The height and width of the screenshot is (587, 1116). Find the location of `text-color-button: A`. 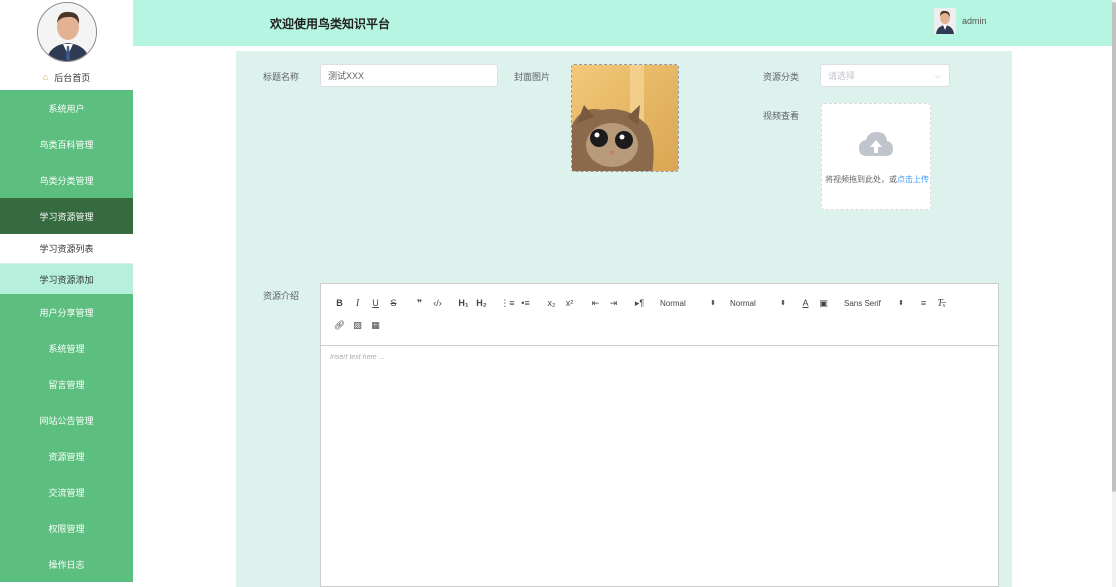

text-color-button: A is located at coordinates (805, 303).